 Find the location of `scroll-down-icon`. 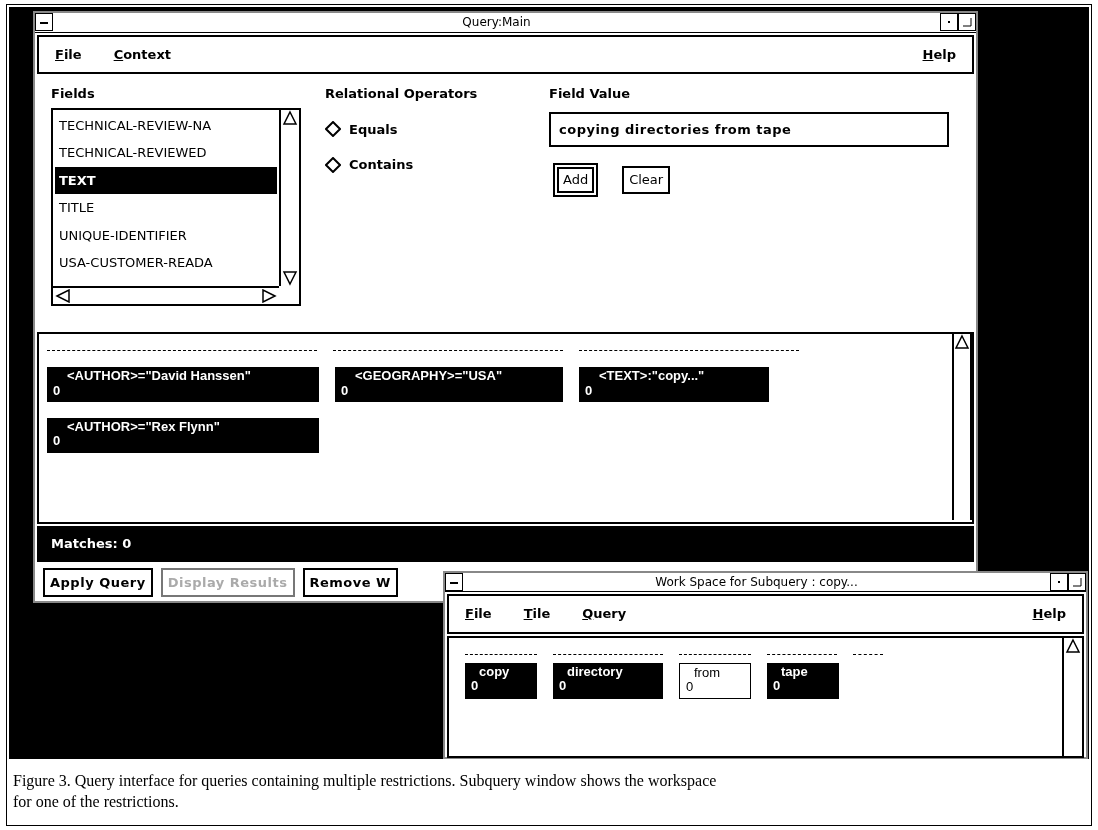

scroll-down-icon is located at coordinates (290, 277).